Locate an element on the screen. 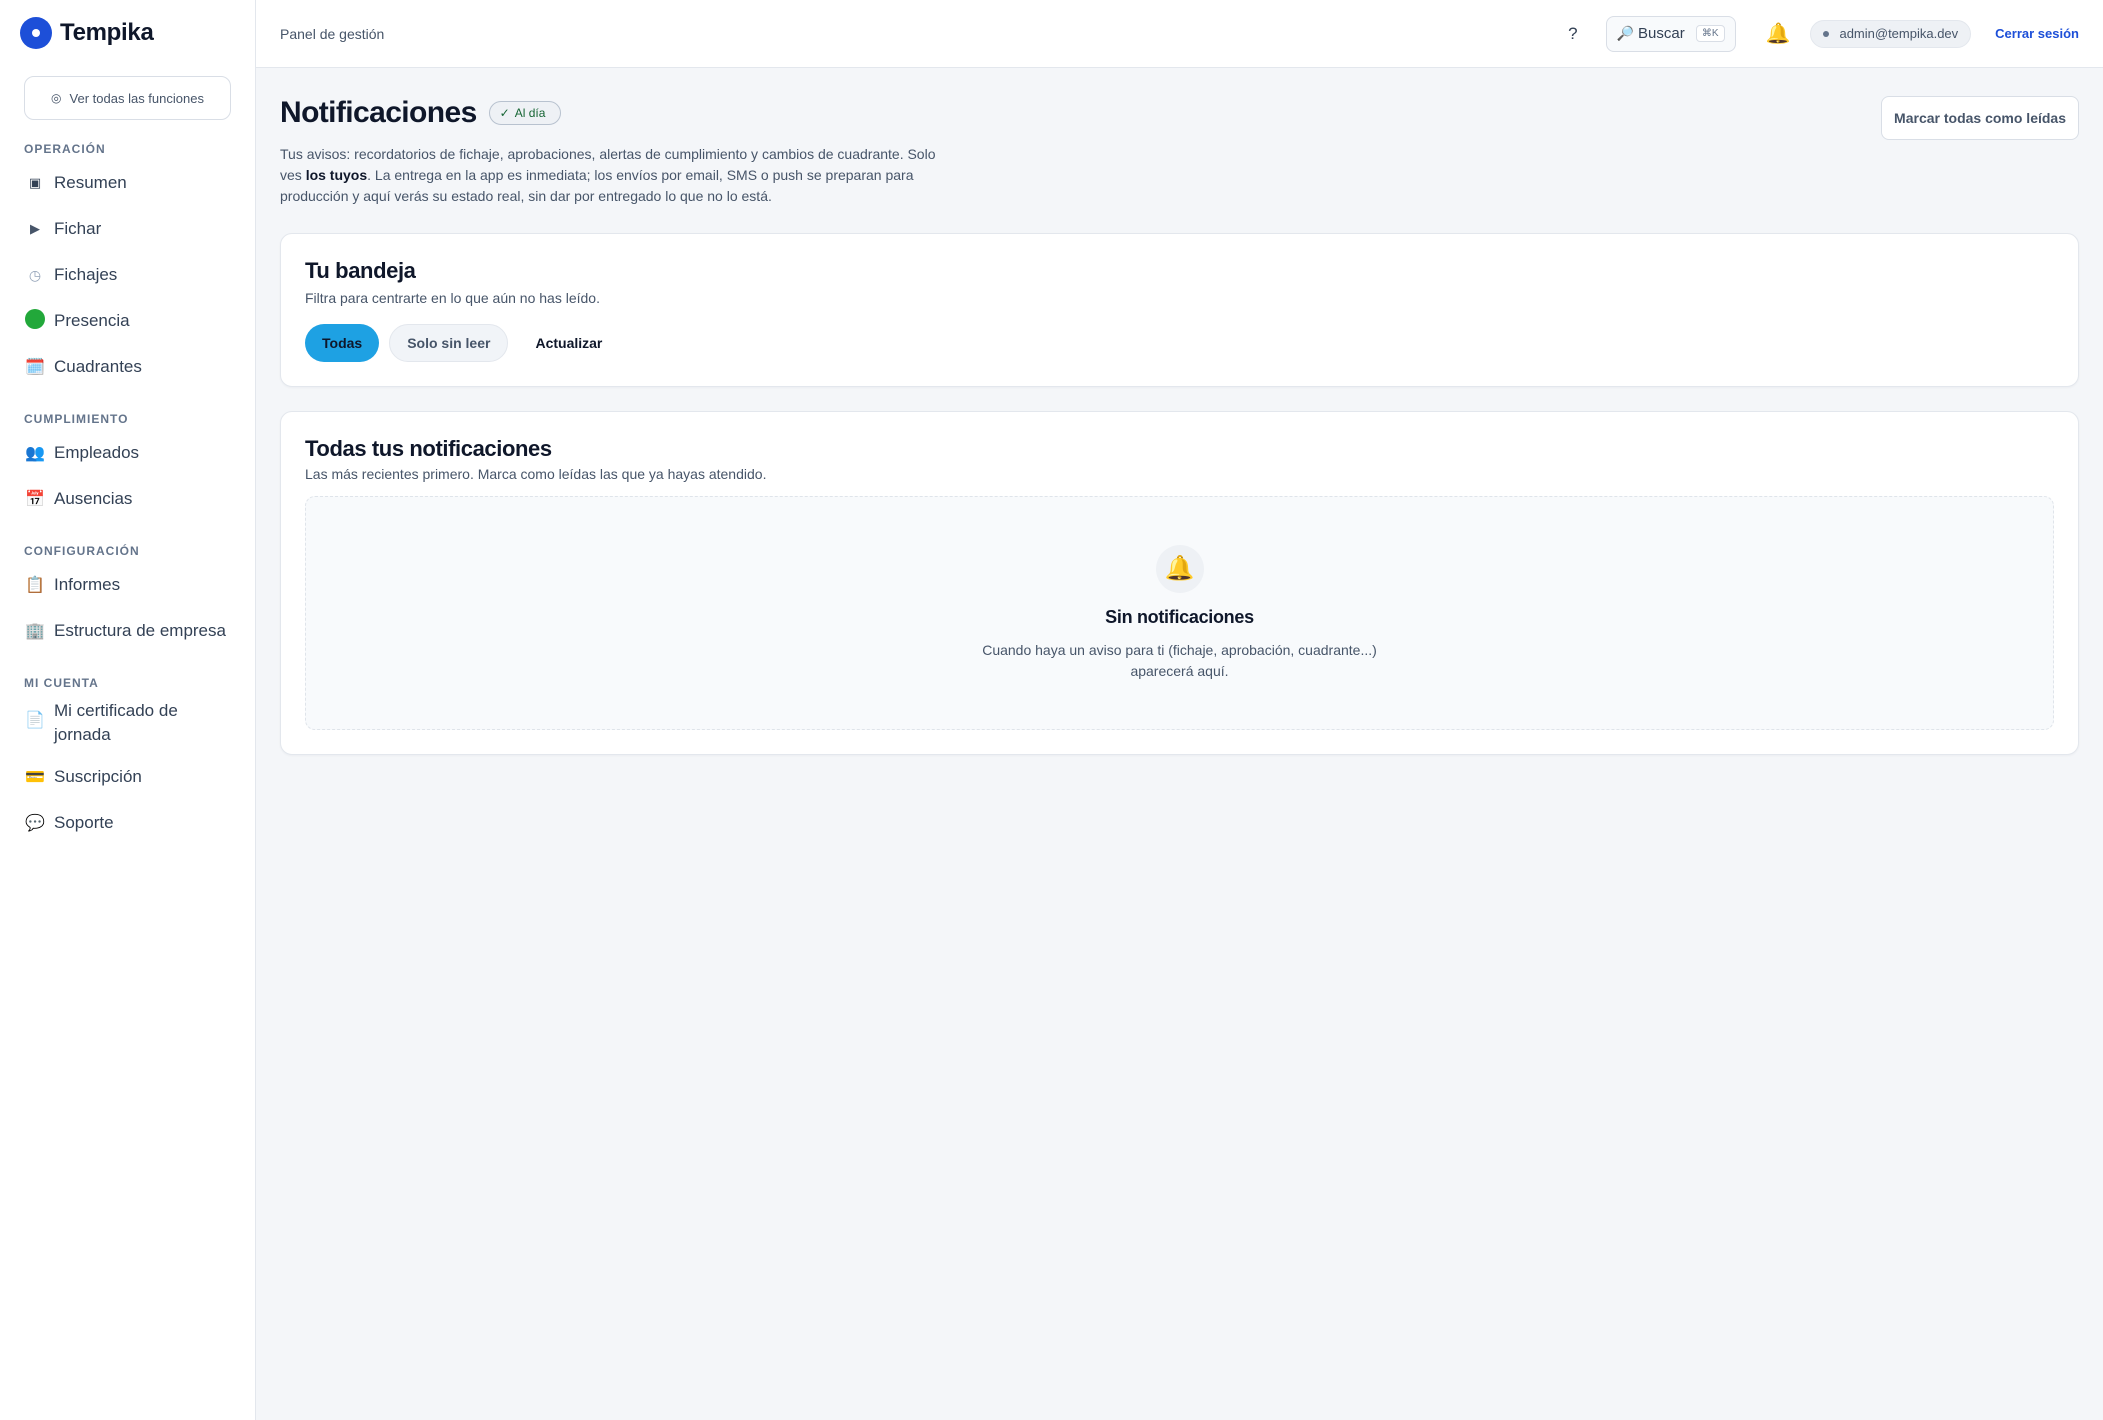 The image size is (2103, 1420). sidebar-item-fichar: ▶ Fichar is located at coordinates (127, 229).